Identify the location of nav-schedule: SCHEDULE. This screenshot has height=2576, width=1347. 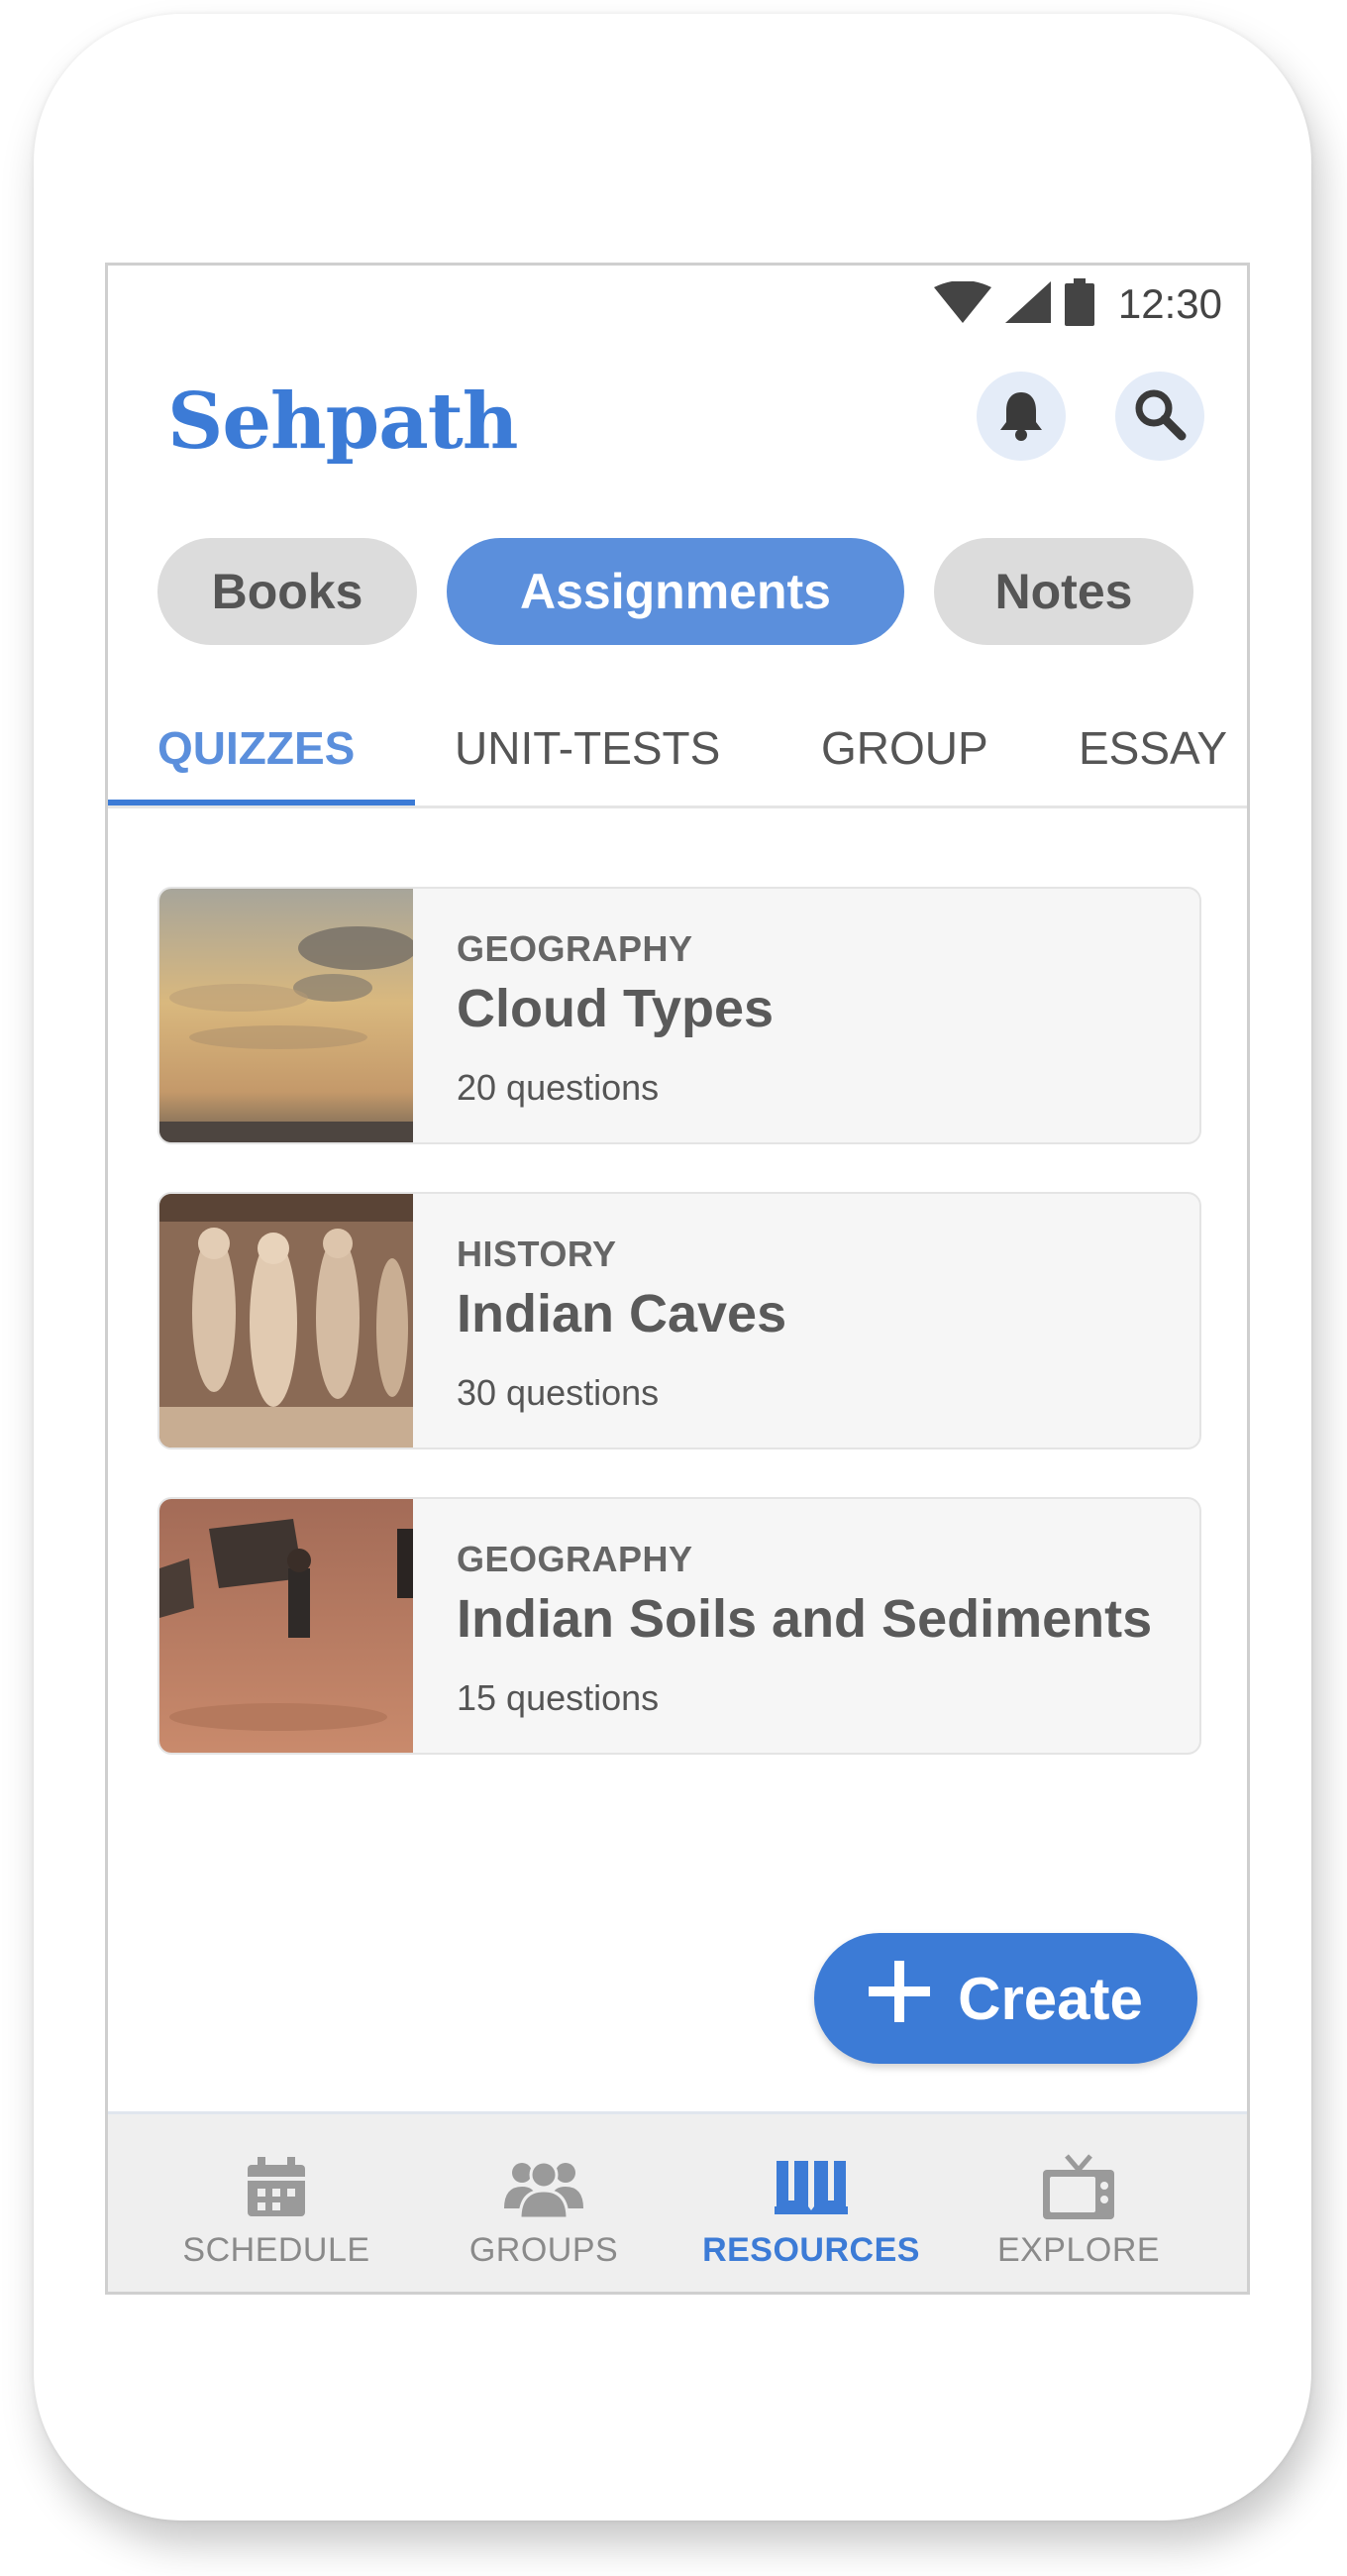
(276, 2203).